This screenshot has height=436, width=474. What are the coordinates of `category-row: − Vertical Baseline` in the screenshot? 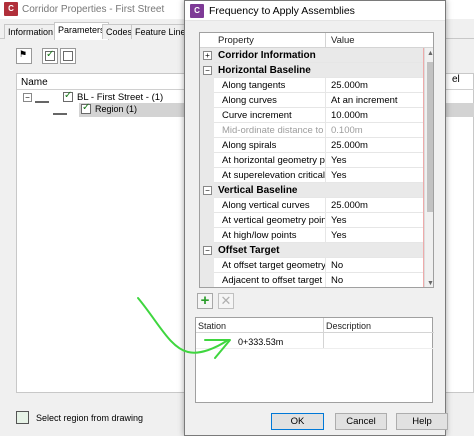 It's located at (312, 190).